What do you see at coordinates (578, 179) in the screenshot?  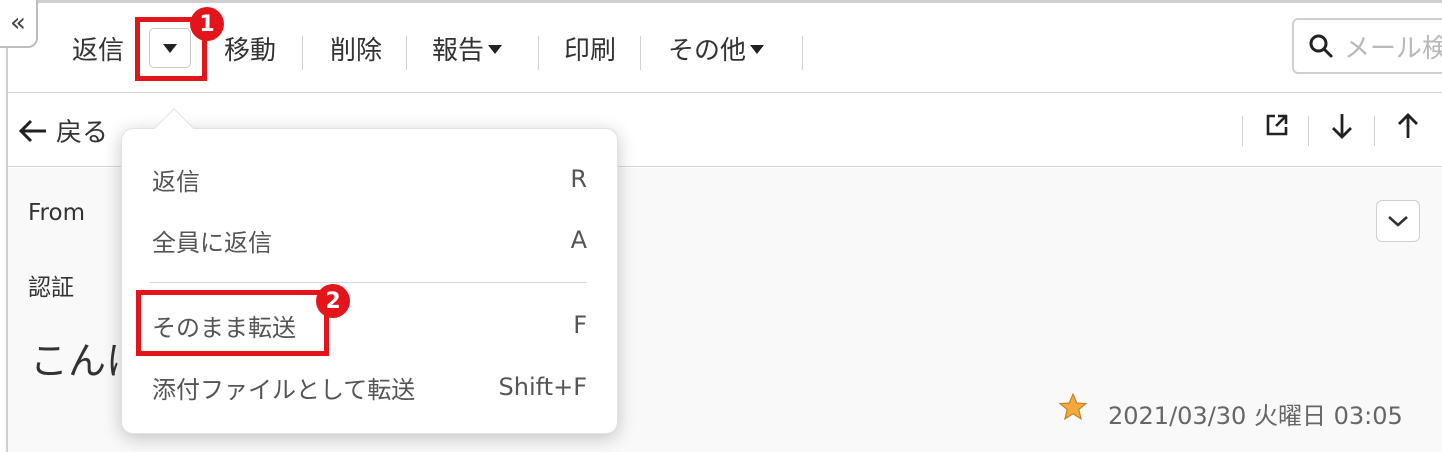 I see `menu-item-shortcut: R` at bounding box center [578, 179].